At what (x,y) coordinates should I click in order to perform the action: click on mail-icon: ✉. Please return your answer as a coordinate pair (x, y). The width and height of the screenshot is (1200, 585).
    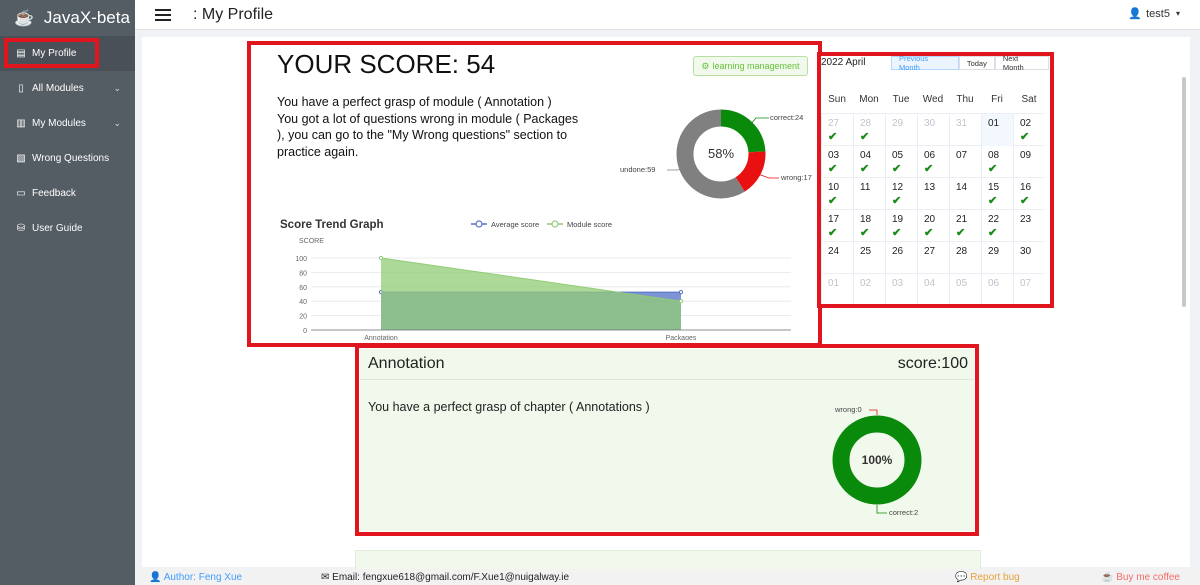
    Looking at the image, I should click on (327, 577).